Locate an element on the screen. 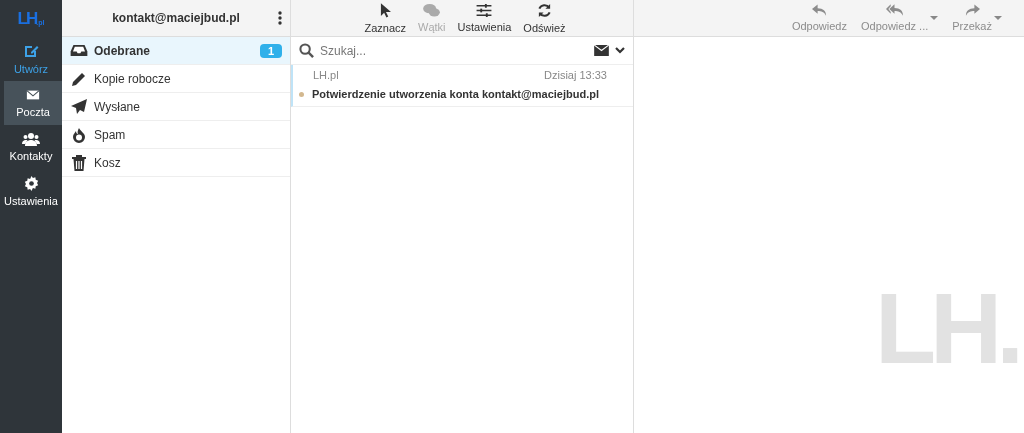  pencil-icon is located at coordinates (79, 78).